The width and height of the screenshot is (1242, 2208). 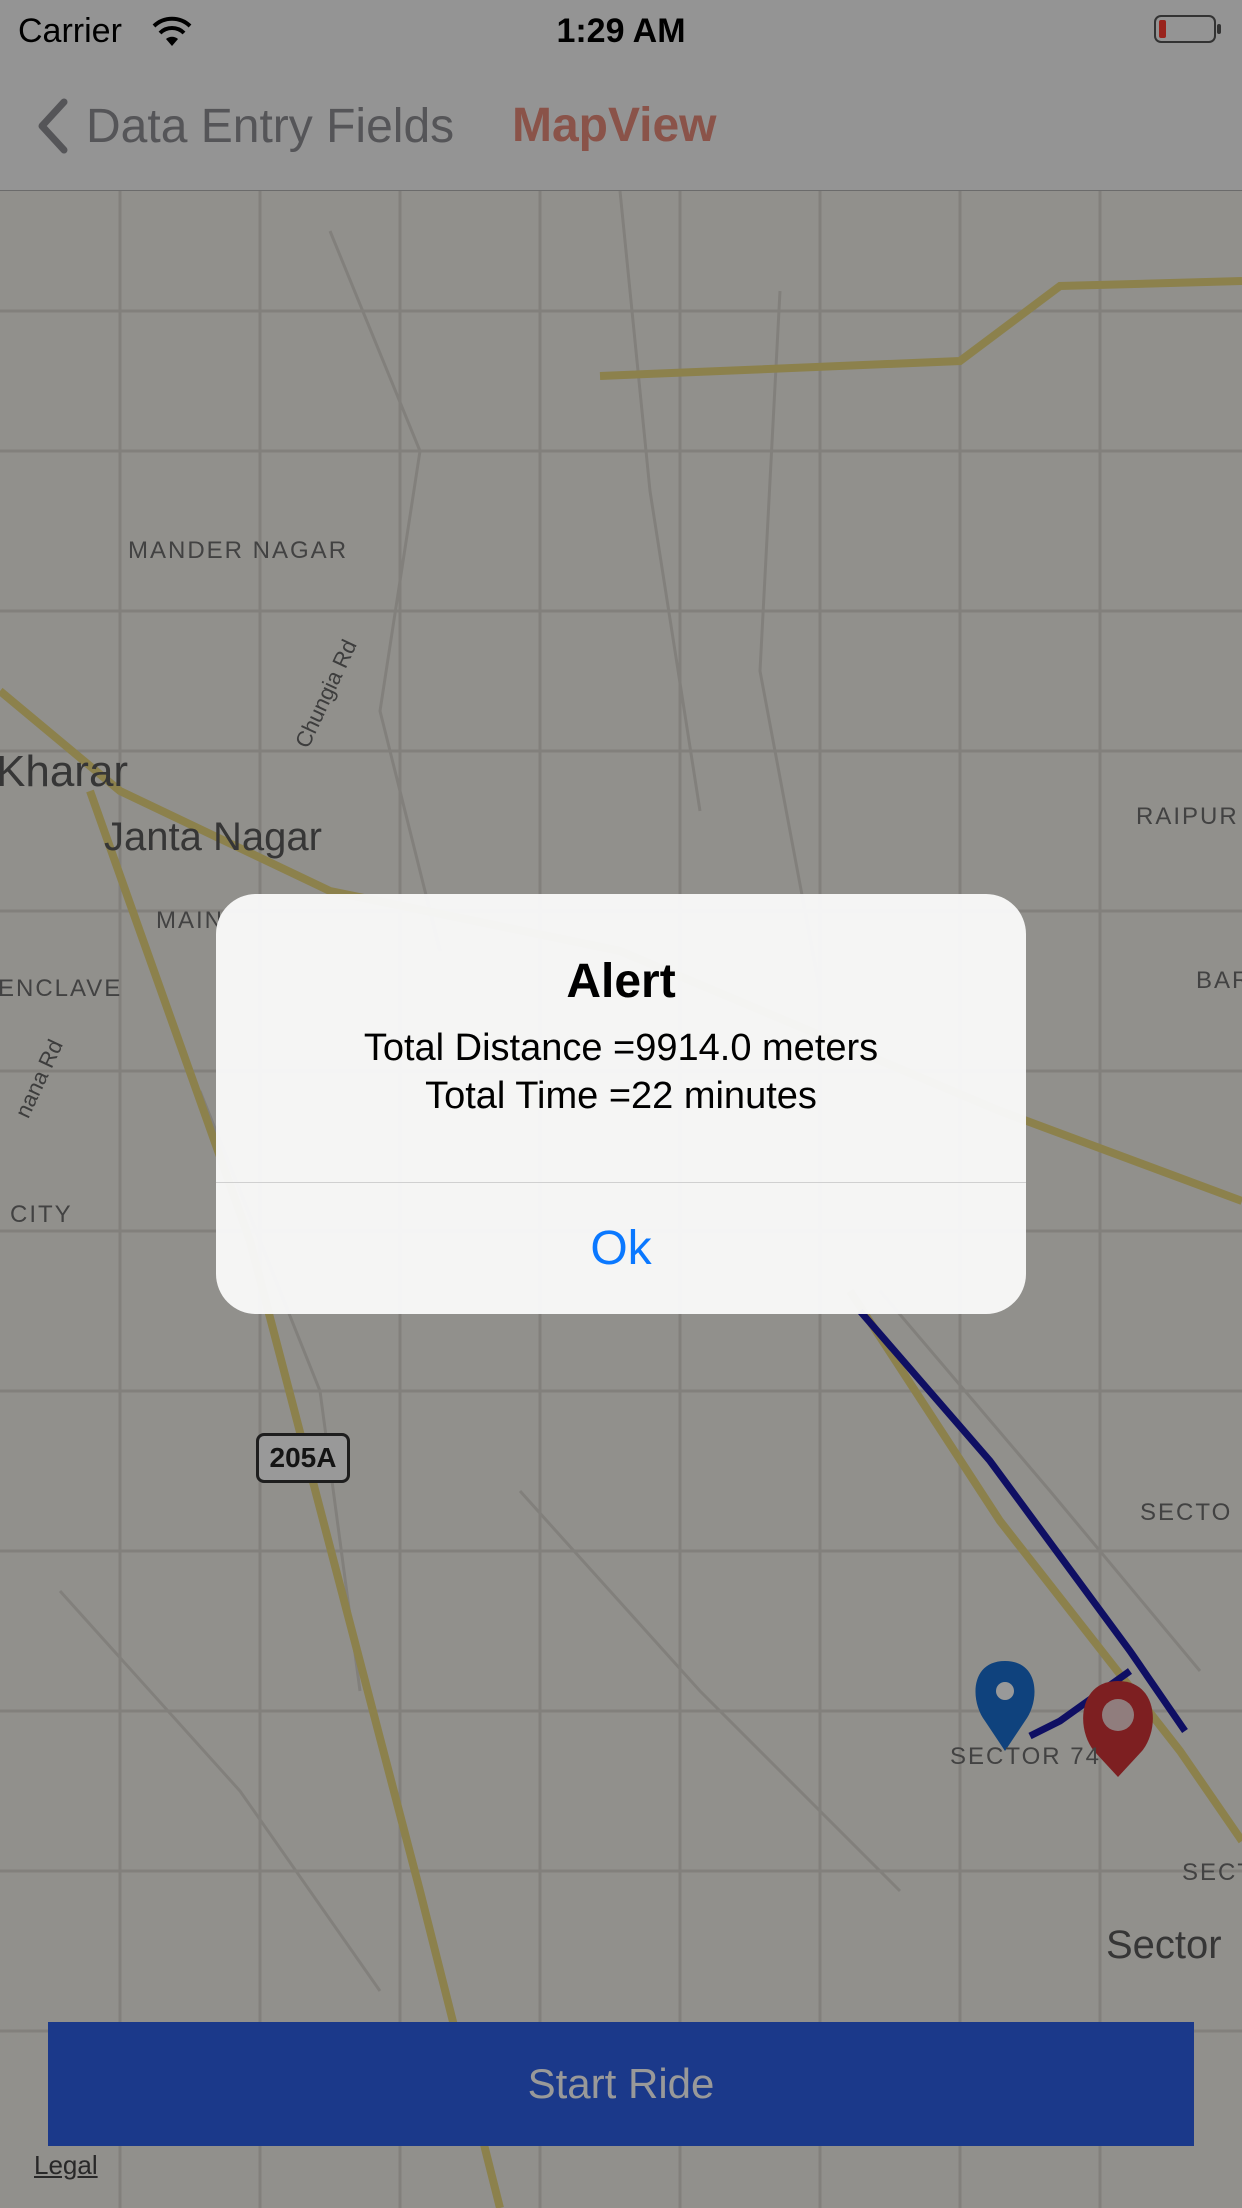 I want to click on ok-button: Ok, so click(x=621, y=1248).